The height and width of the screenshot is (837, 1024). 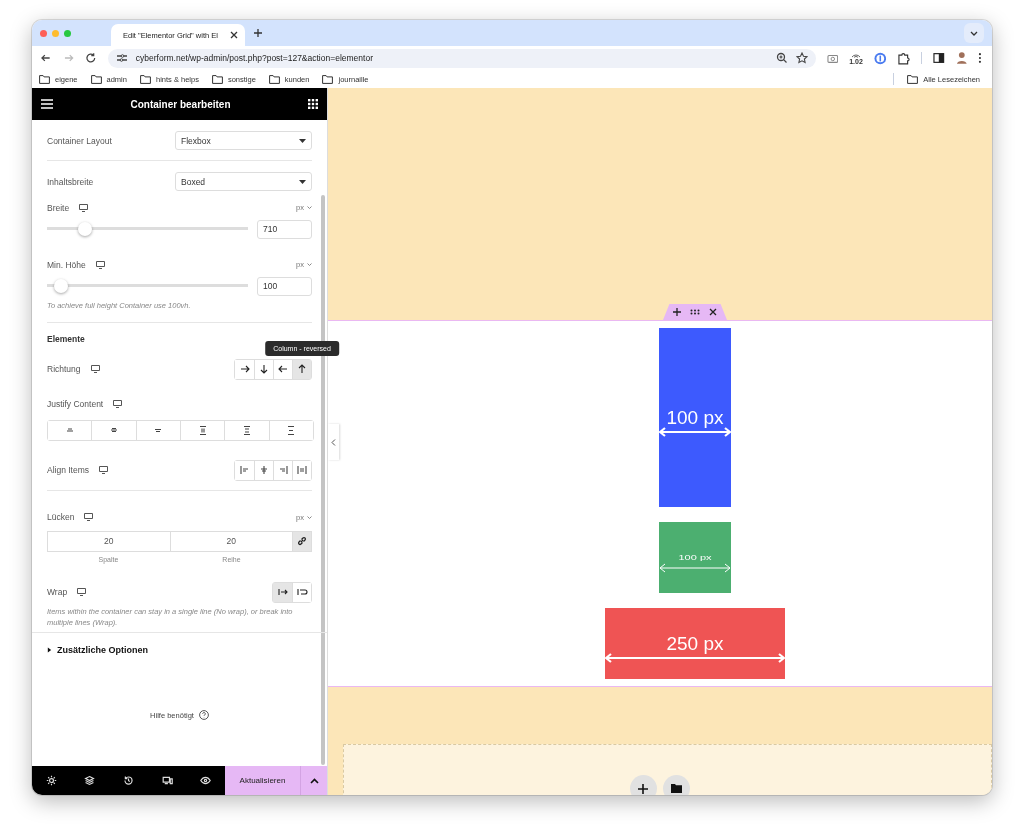 I want to click on add-template-button, so click(x=676, y=785).